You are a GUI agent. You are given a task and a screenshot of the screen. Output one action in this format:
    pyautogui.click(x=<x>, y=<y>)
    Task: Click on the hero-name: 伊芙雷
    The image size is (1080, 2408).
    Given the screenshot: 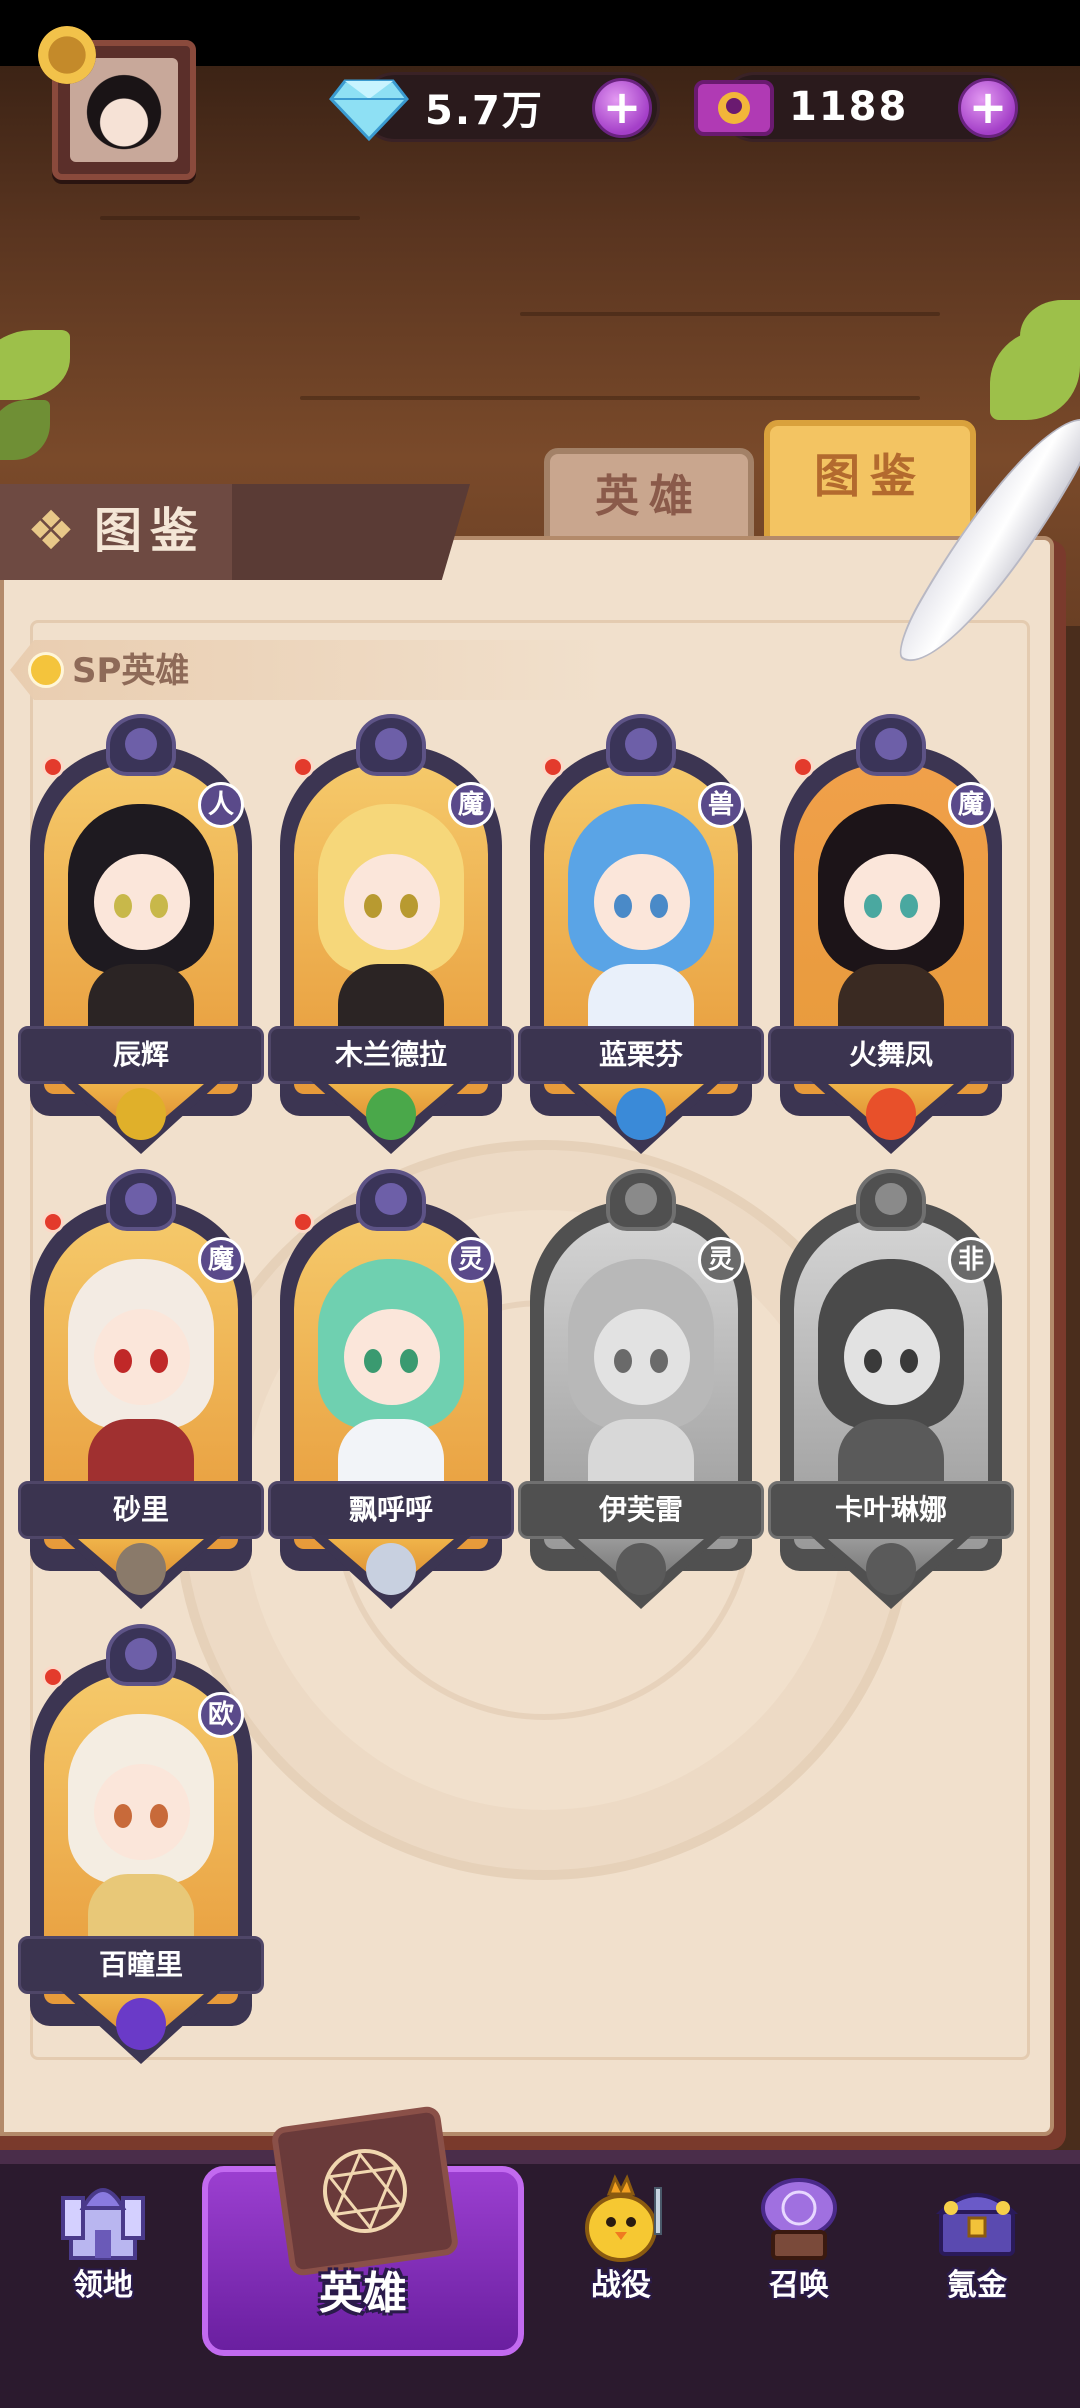 What is the action you would take?
    pyautogui.click(x=640, y=1509)
    